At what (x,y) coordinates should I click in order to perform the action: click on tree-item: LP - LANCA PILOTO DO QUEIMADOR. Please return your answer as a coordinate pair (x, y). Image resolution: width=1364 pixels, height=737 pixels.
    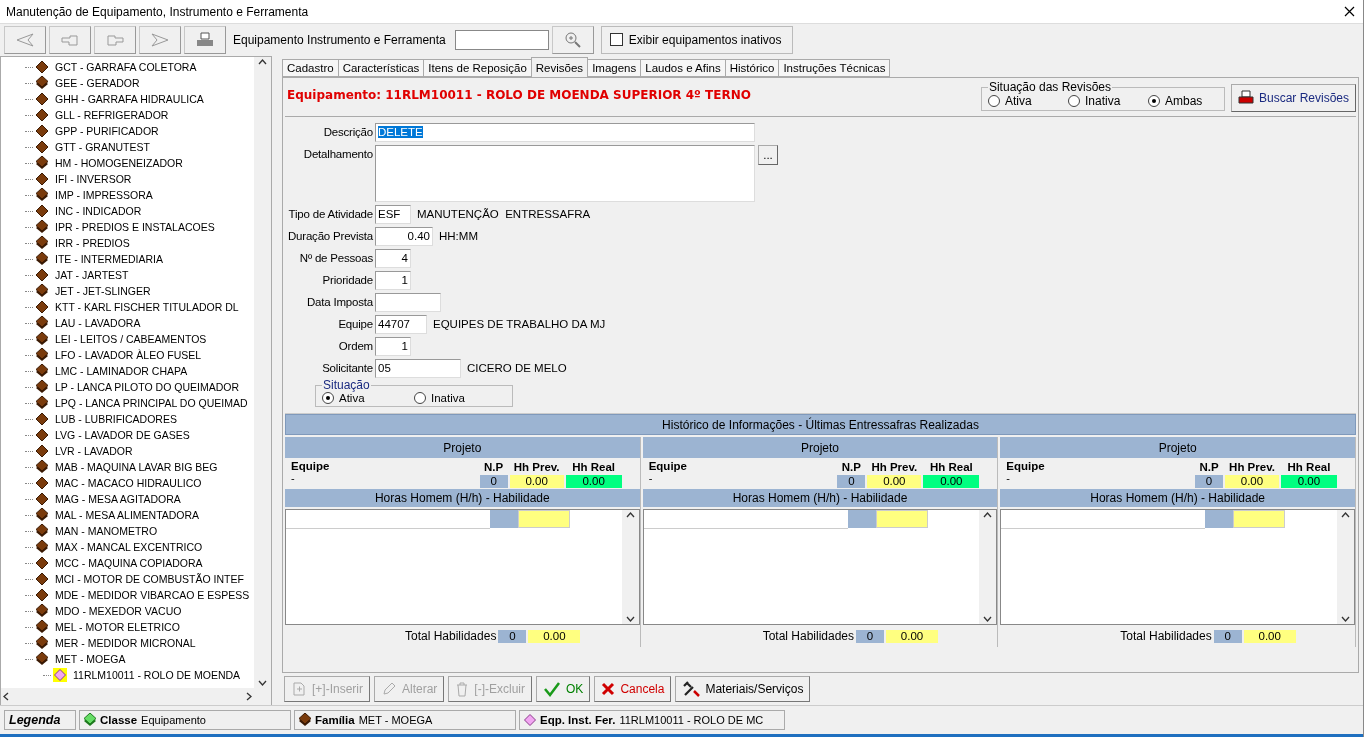
    Looking at the image, I should click on (147, 387).